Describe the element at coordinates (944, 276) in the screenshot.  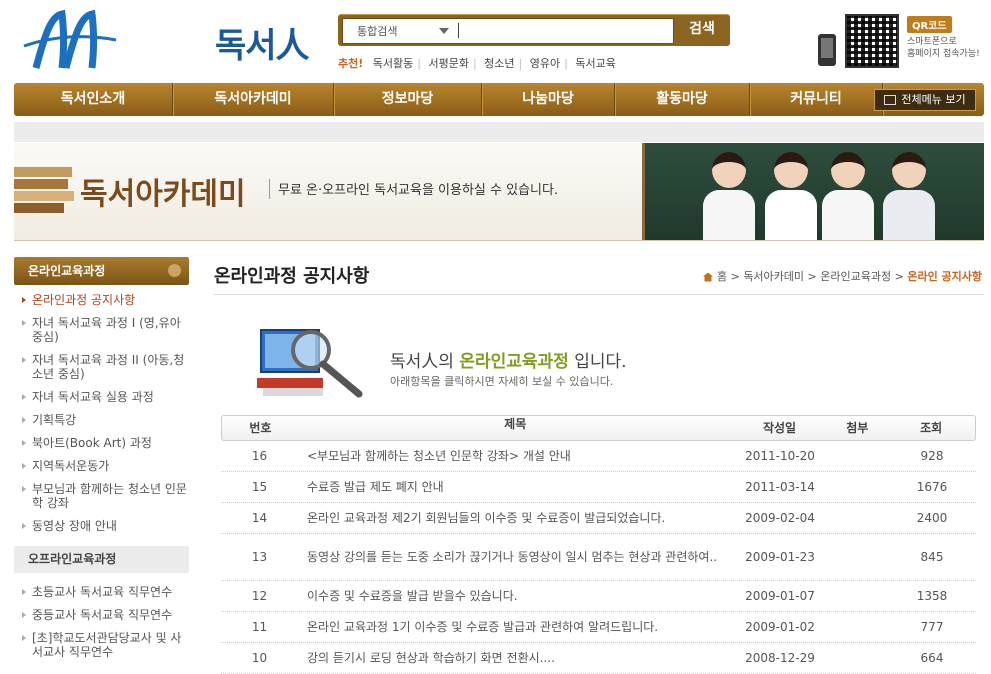
I see `breadcrumb-current: 온라인 공지사항` at that location.